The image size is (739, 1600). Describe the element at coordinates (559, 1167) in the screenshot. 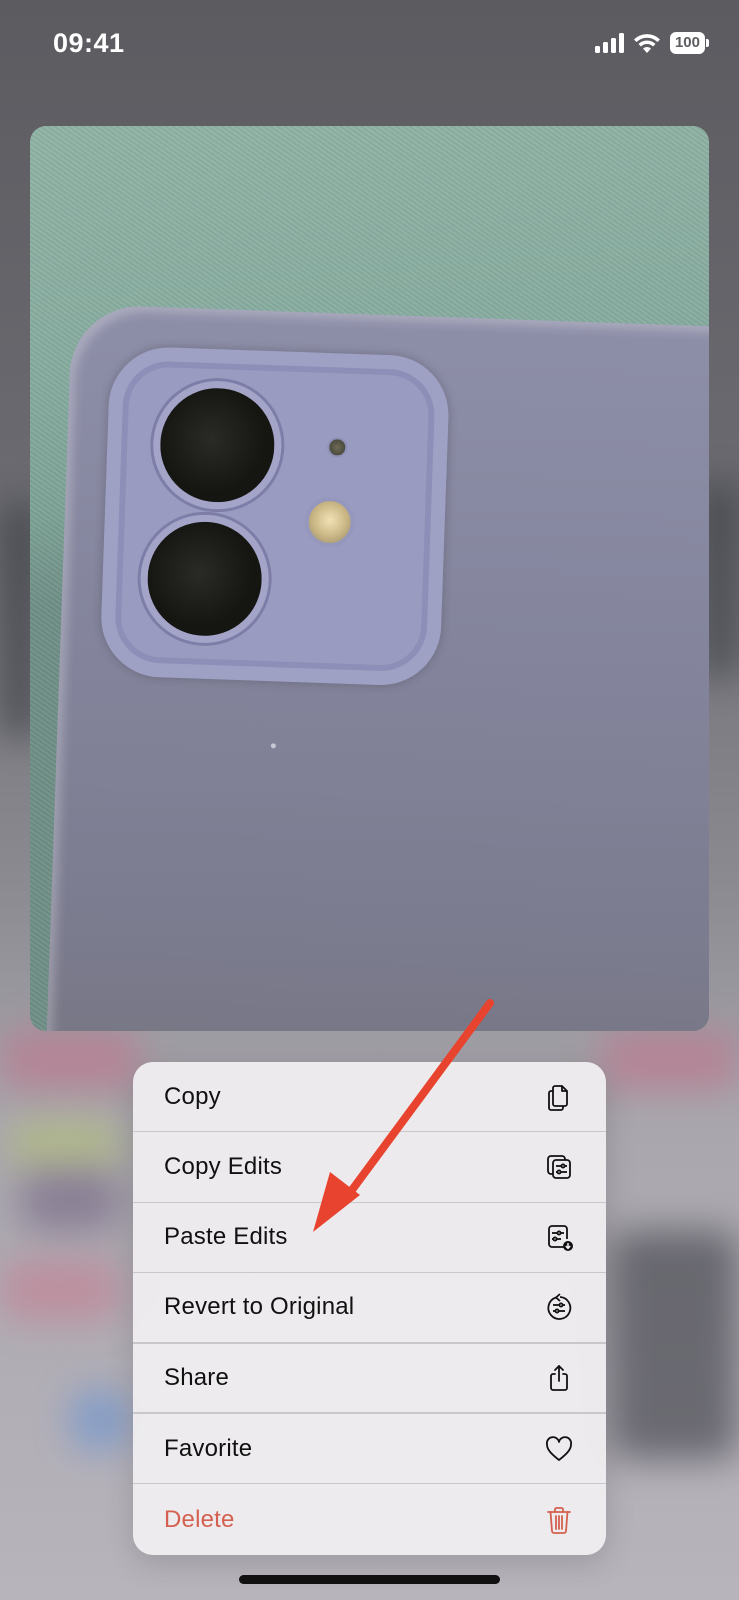

I see `copy-edits-icon` at that location.